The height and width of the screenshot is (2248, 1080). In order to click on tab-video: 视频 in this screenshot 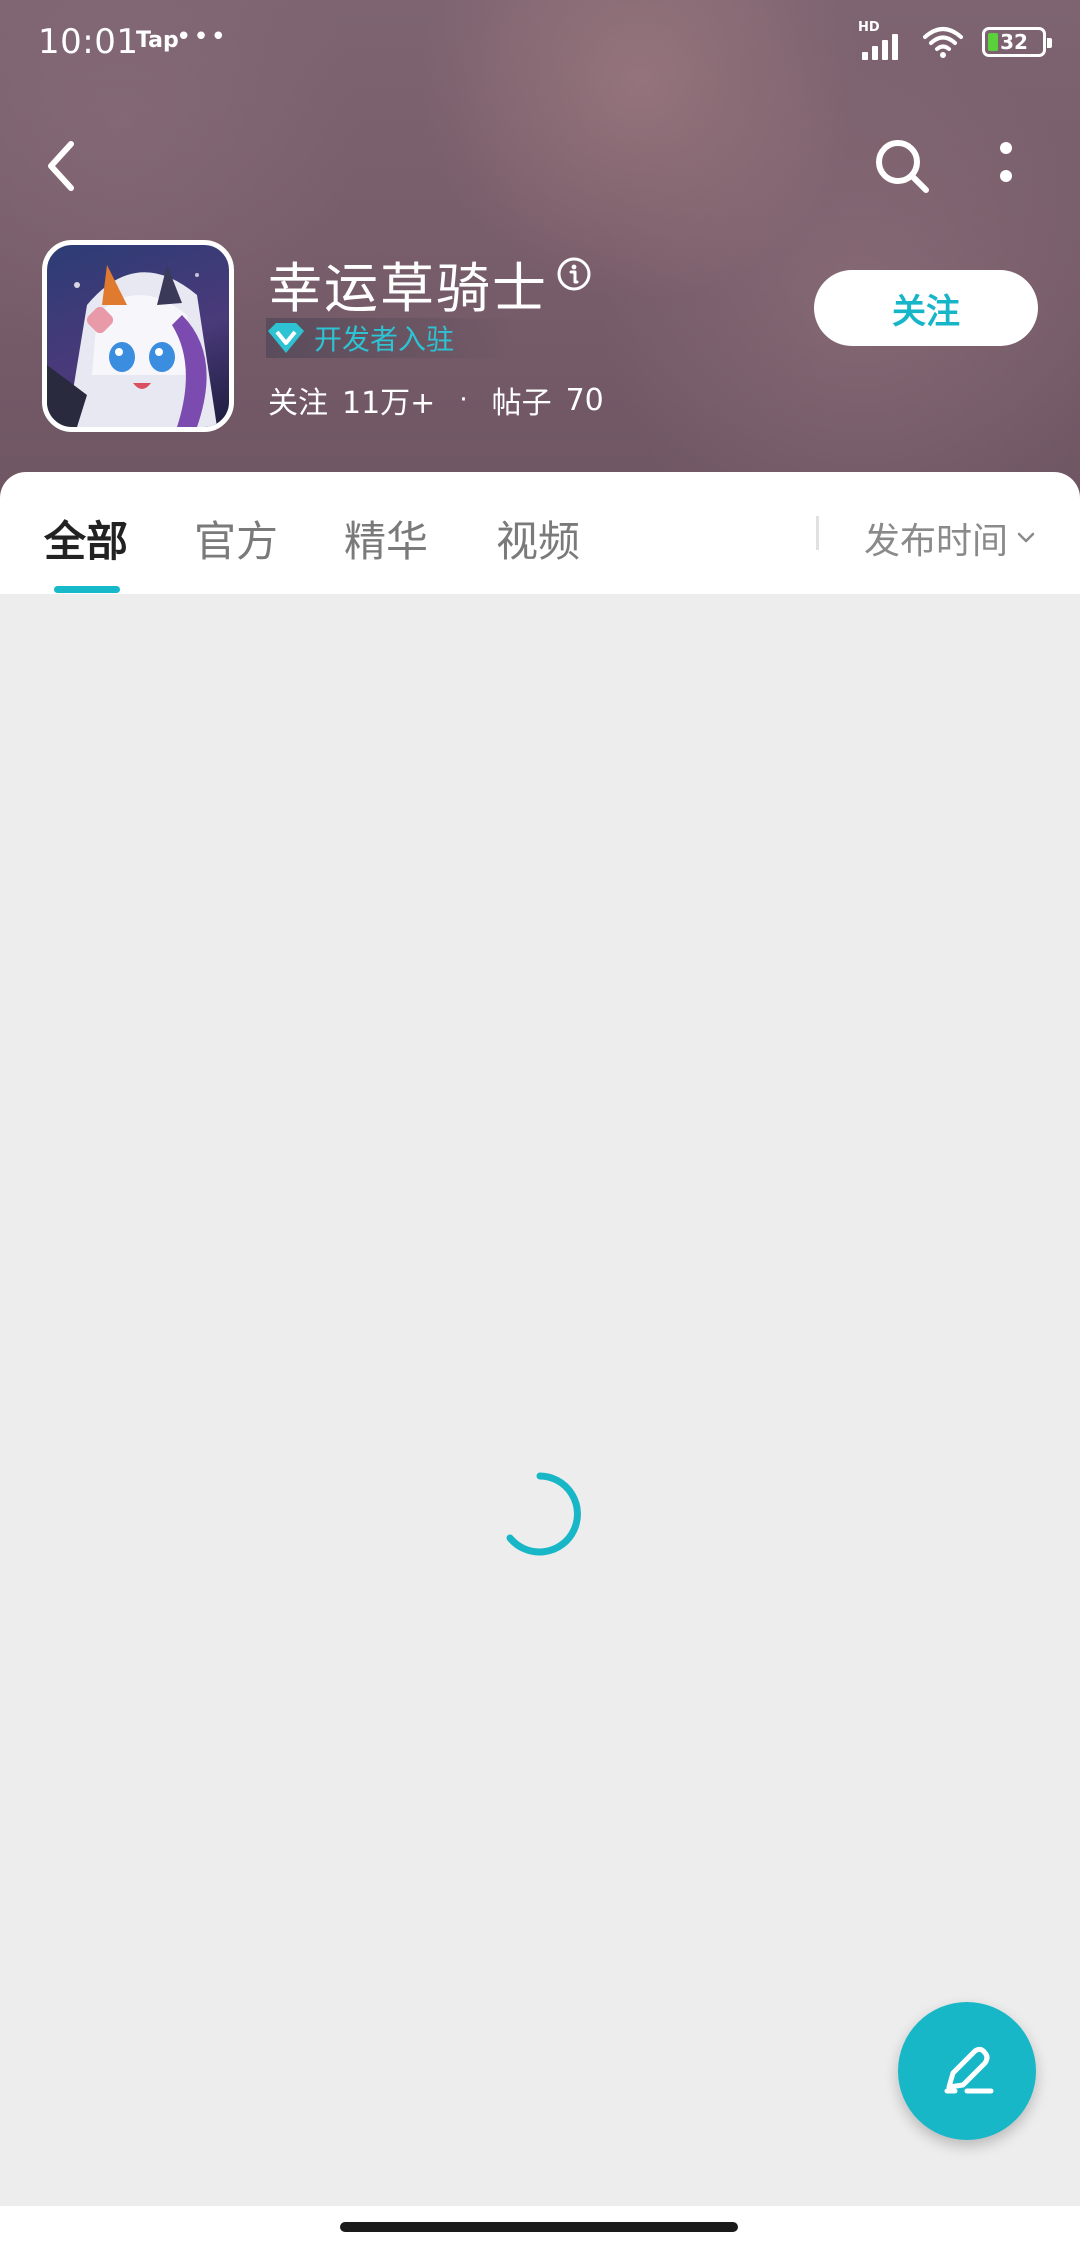, I will do `click(538, 538)`.